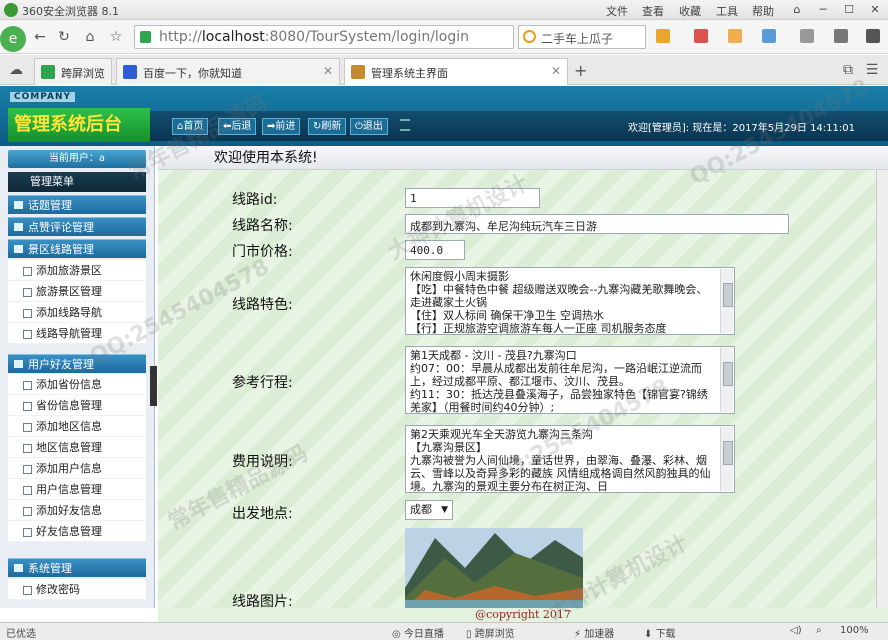  I want to click on route-id-input: 1, so click(472, 198).